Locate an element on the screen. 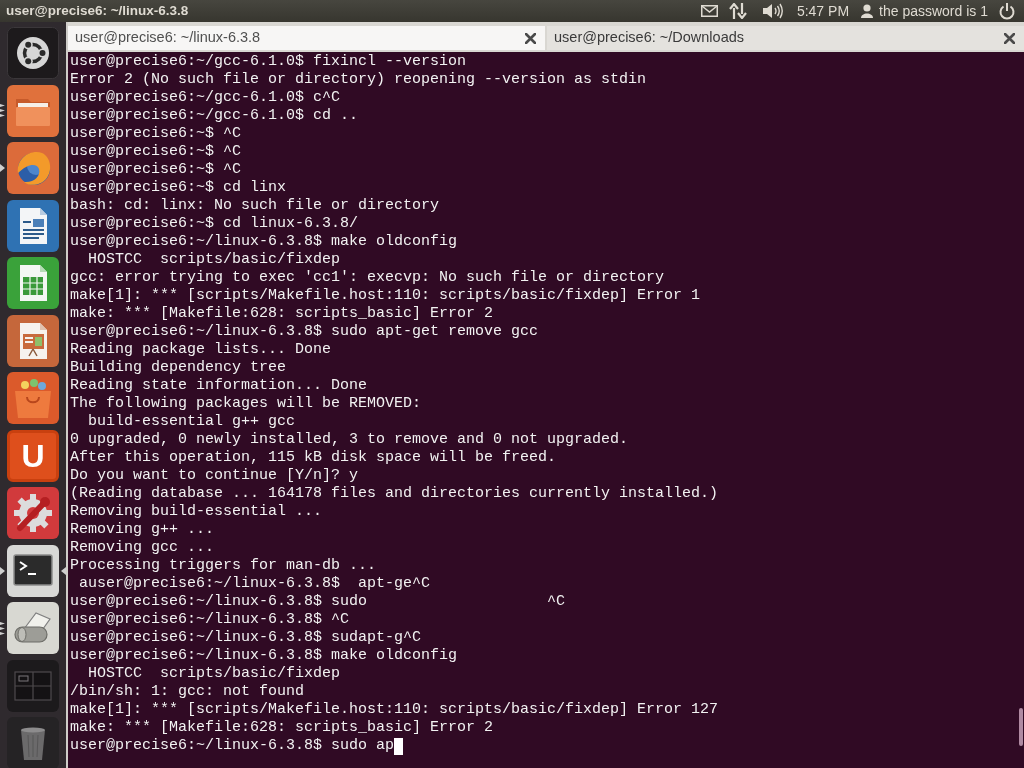 The height and width of the screenshot is (768, 1024). terminal-line: Reading package lists... Done is located at coordinates (201, 350).